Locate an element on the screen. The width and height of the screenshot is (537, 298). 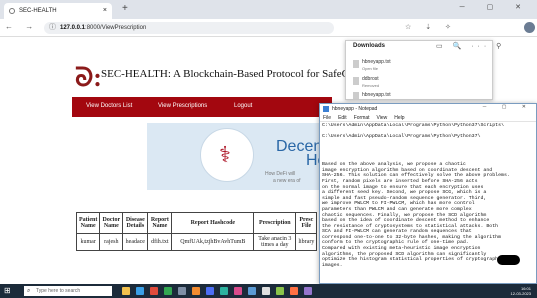
cell-patient: kumar is located at coordinates (88, 242).